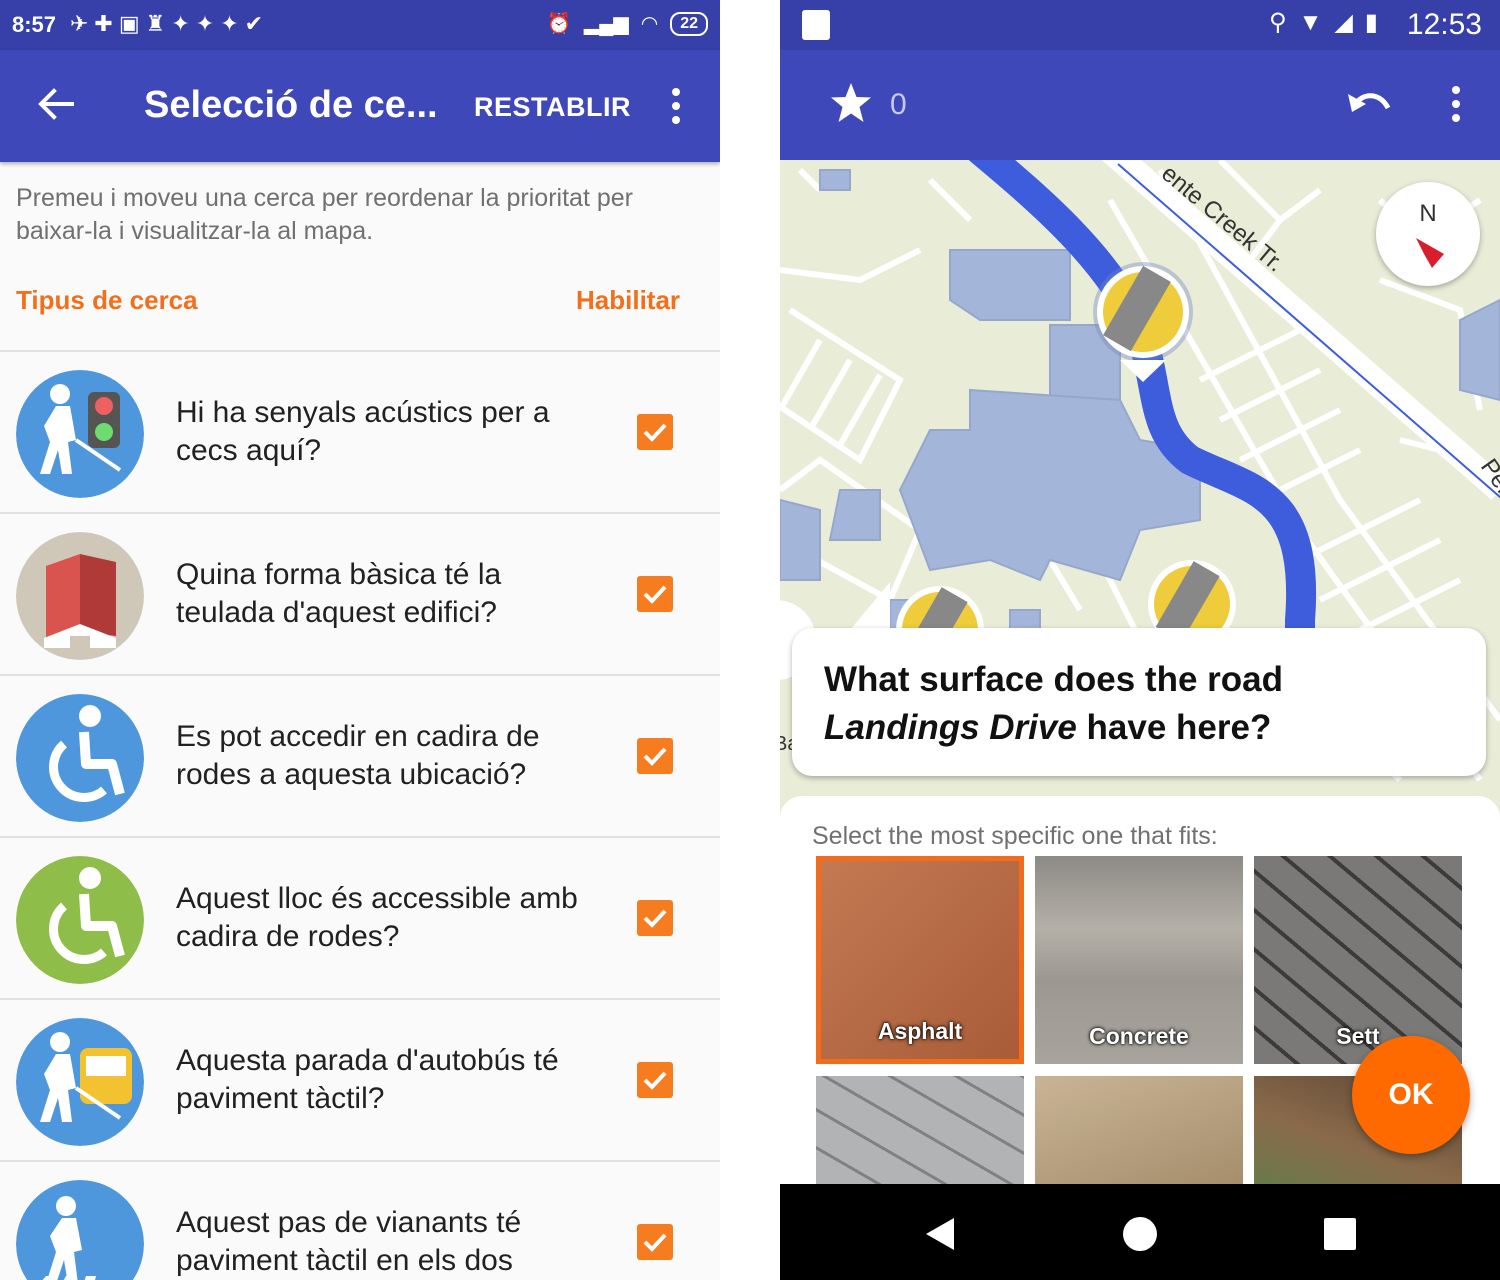  I want to click on surface-option-label: Asphalt, so click(920, 1031).